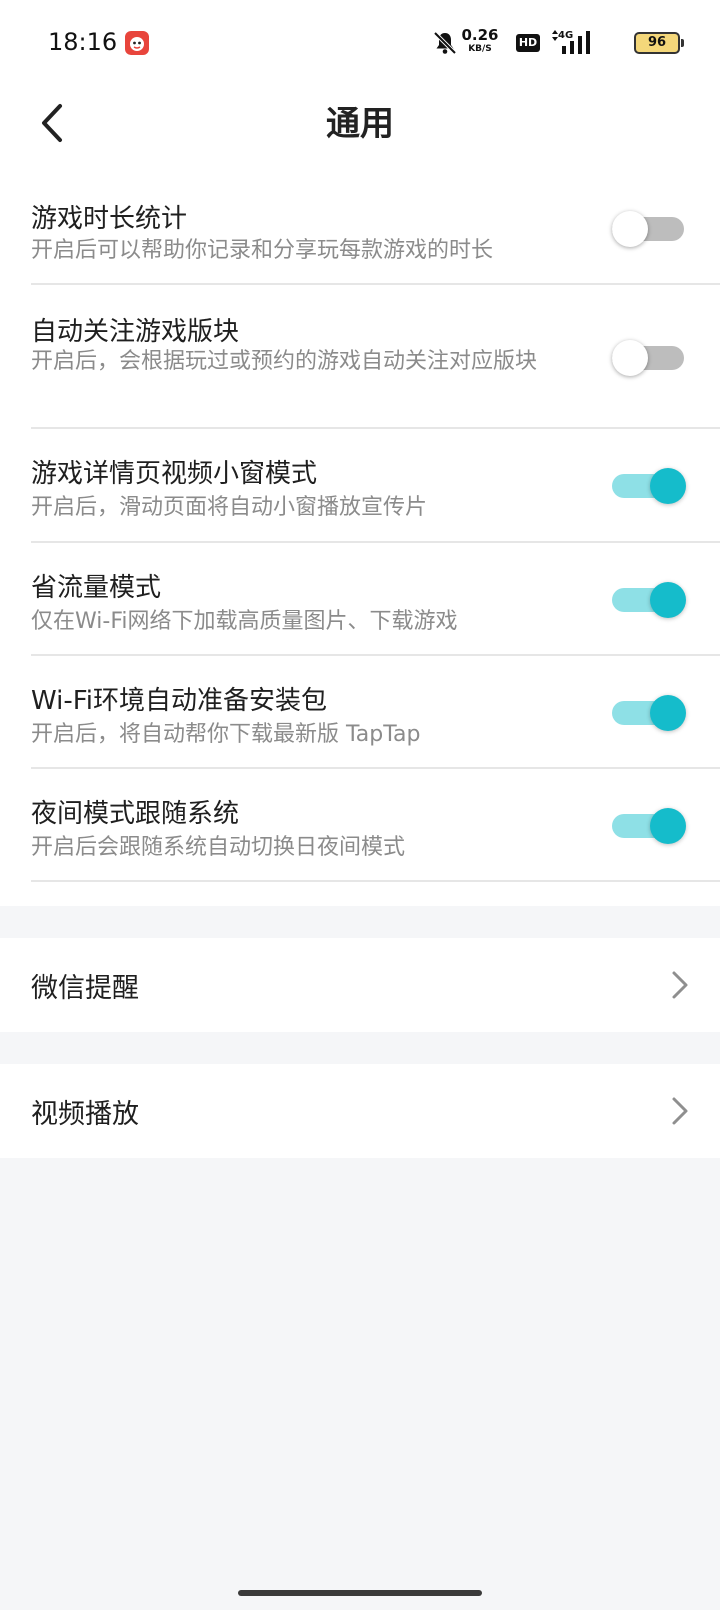 This screenshot has height=1610, width=720. I want to click on setting-title: 夜间模式跟随系统, so click(135, 814).